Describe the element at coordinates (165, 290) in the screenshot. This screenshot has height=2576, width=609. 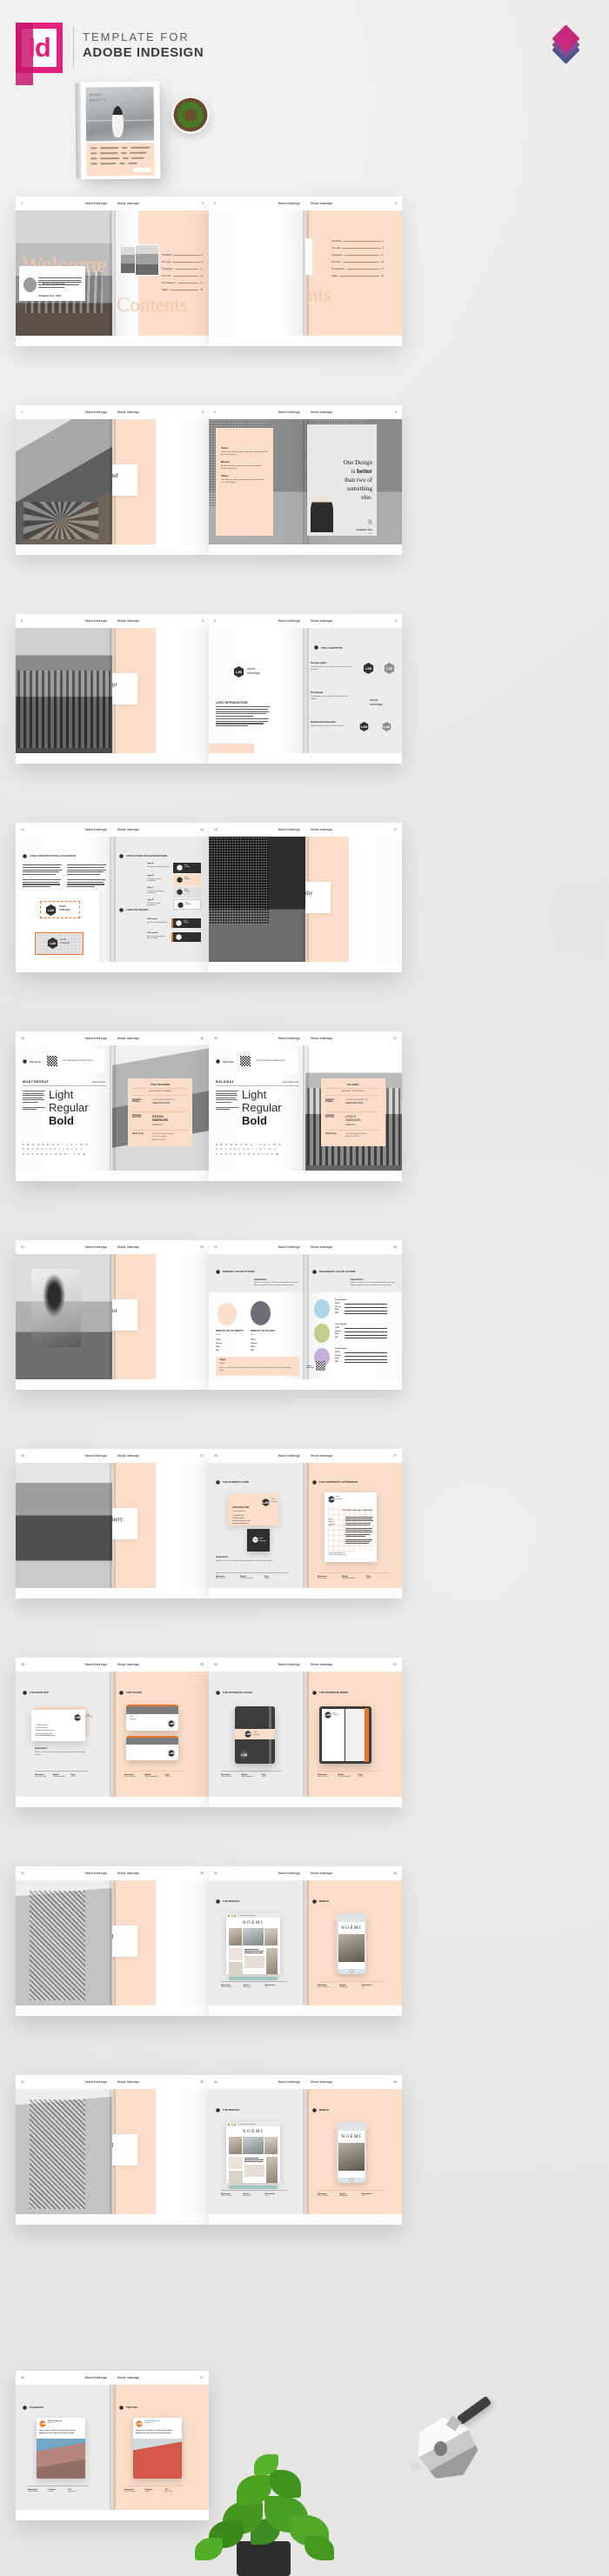
I see `toc-label: Digital` at that location.